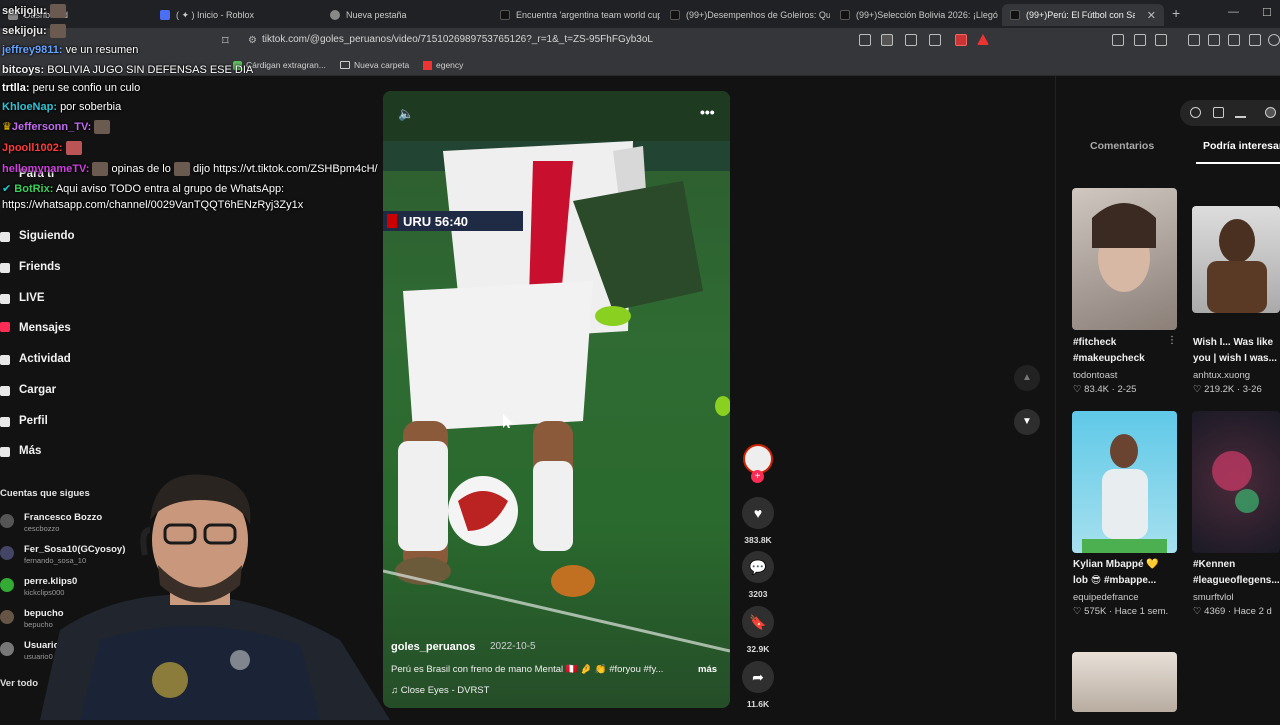 This screenshot has height=725, width=1280. Describe the element at coordinates (252, 40) in the screenshot. I see `site-info-icon: ⚙` at that location.